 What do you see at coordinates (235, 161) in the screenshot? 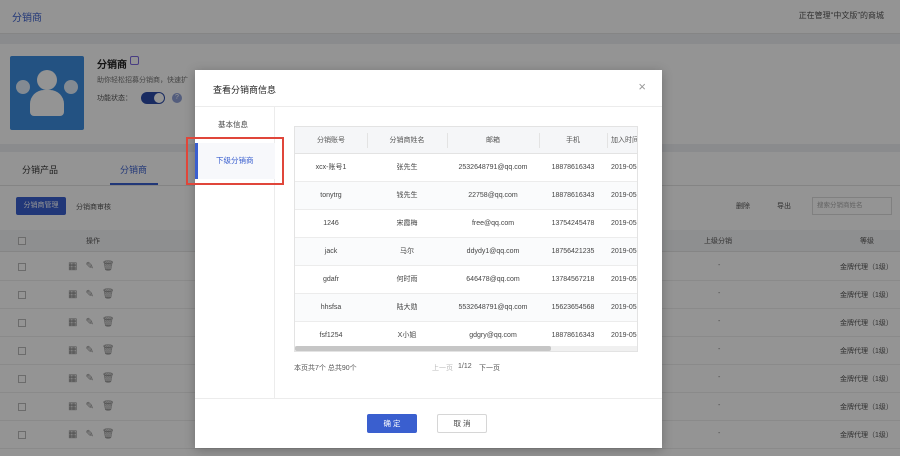
I see `highlight-box` at bounding box center [235, 161].